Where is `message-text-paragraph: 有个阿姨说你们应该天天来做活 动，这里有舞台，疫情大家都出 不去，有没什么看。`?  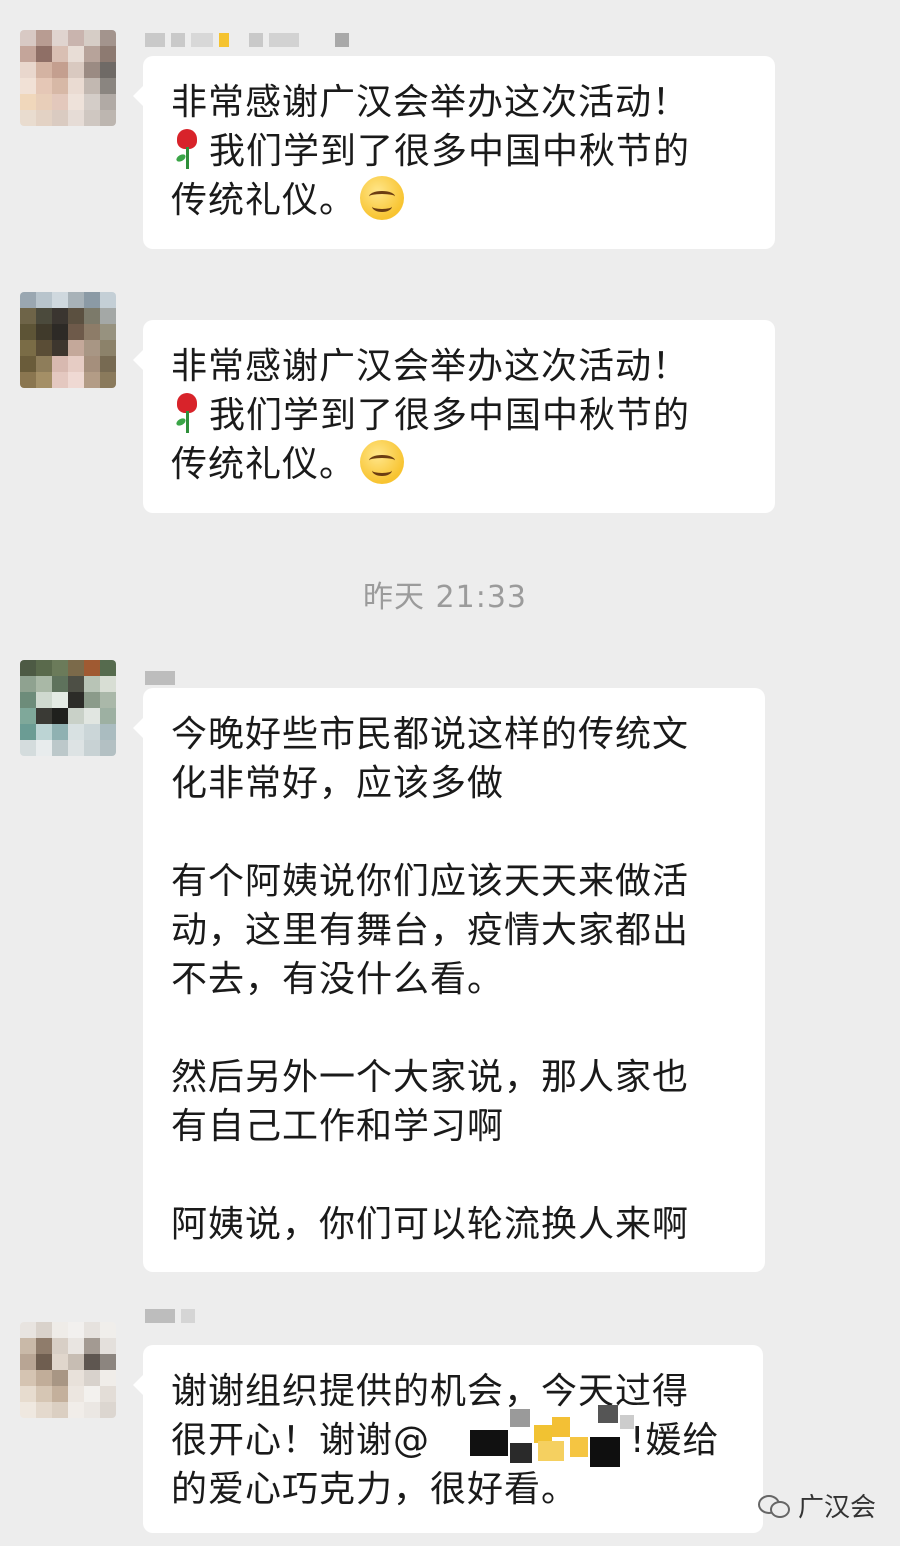 message-text-paragraph: 有个阿姨说你们应该天天来做活 动，这里有舞台，疫情大家都出 不去，有没什么看。 is located at coordinates (430, 930).